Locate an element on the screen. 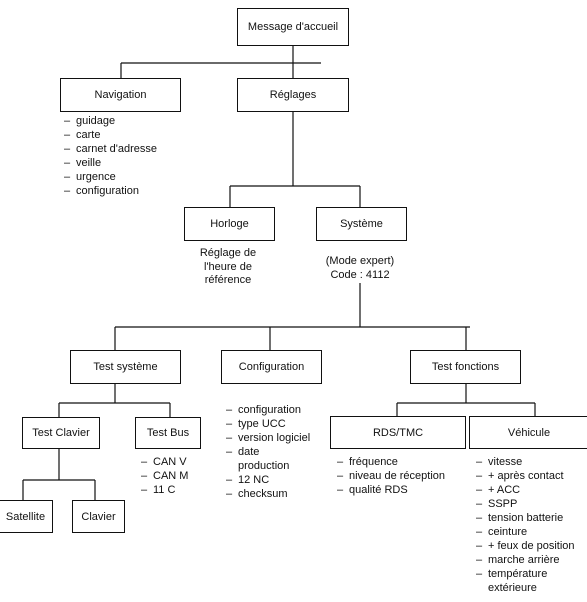 Image resolution: width=587 pixels, height=602 pixels. node-vehicule: Véhicule is located at coordinates (528, 432).